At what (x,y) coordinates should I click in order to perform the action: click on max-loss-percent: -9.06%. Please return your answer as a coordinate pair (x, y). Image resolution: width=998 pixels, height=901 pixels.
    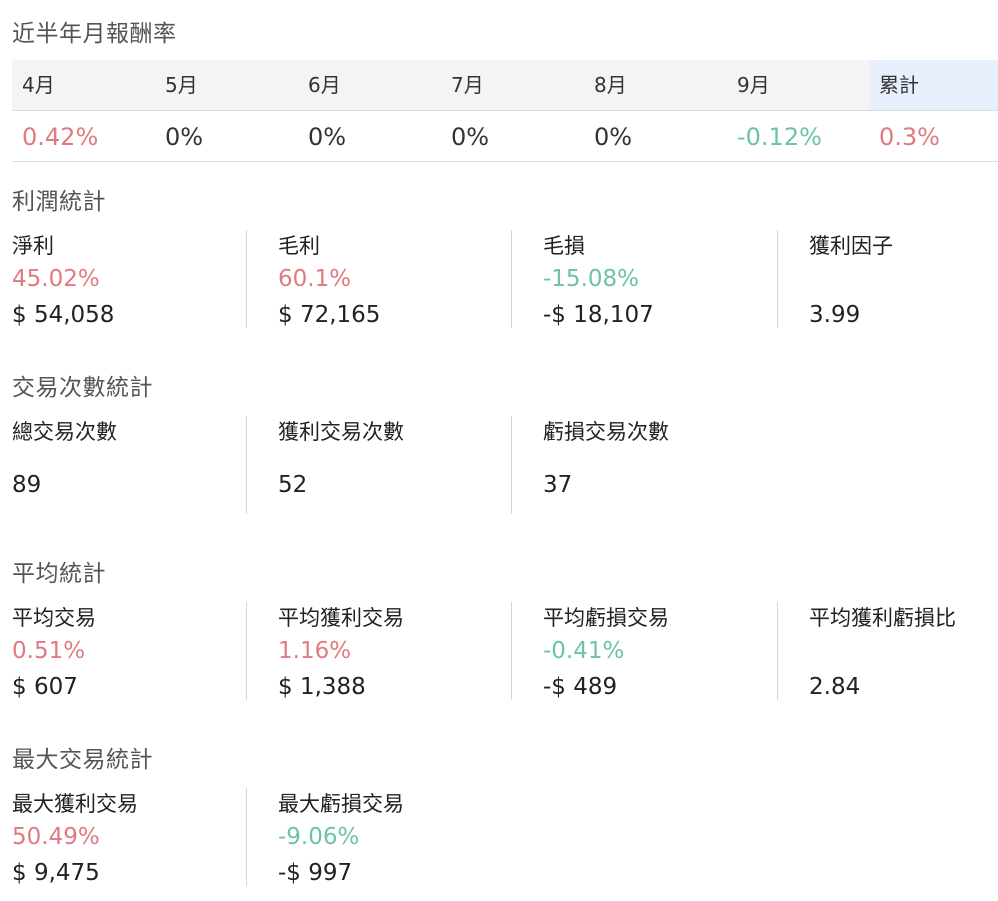
    Looking at the image, I should click on (319, 837).